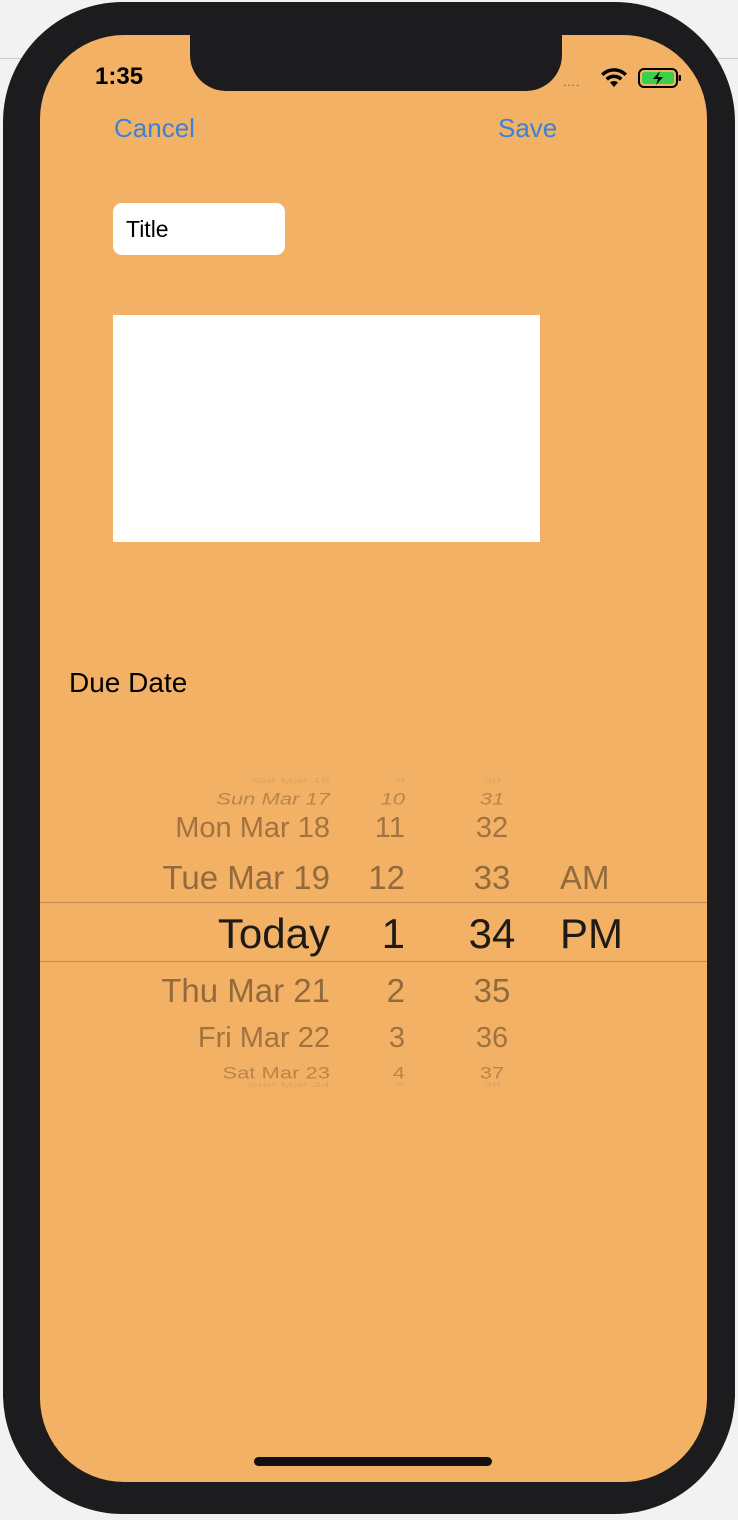  I want to click on picker-date-option: Thu Mar 21, so click(245, 991).